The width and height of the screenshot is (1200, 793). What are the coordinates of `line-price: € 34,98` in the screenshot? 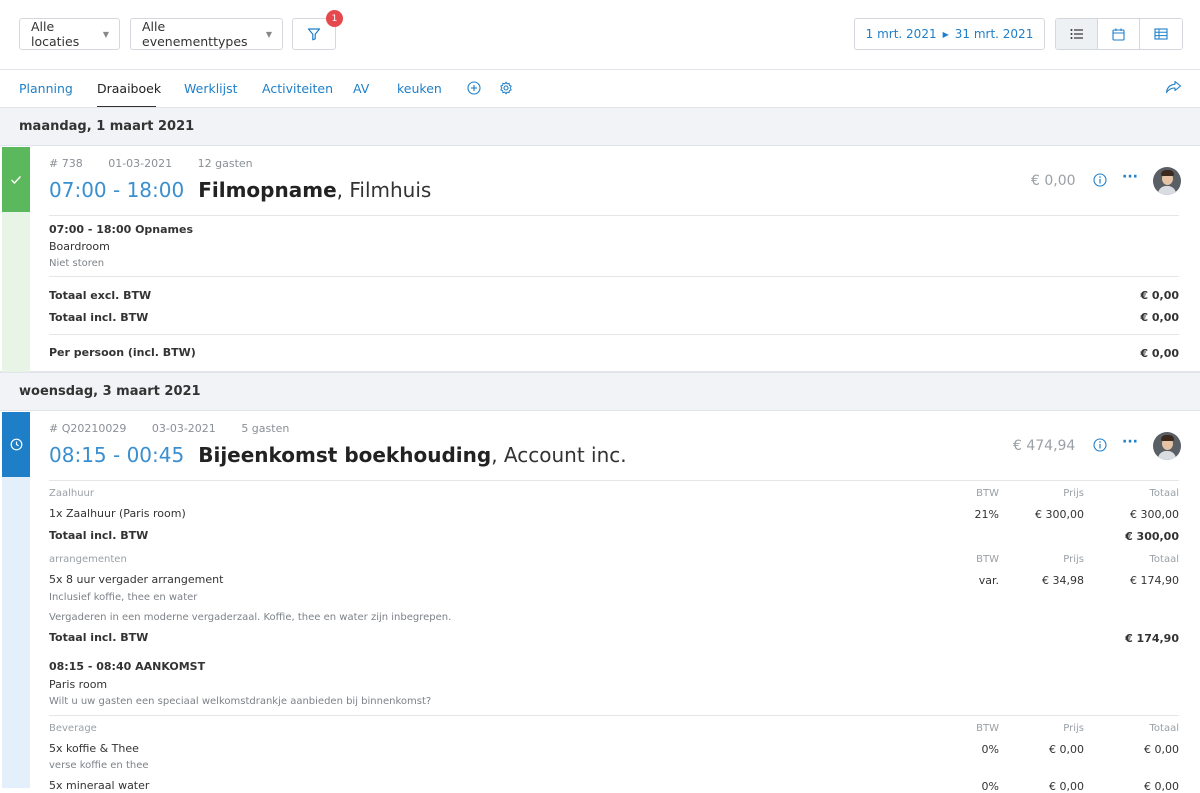 It's located at (1063, 580).